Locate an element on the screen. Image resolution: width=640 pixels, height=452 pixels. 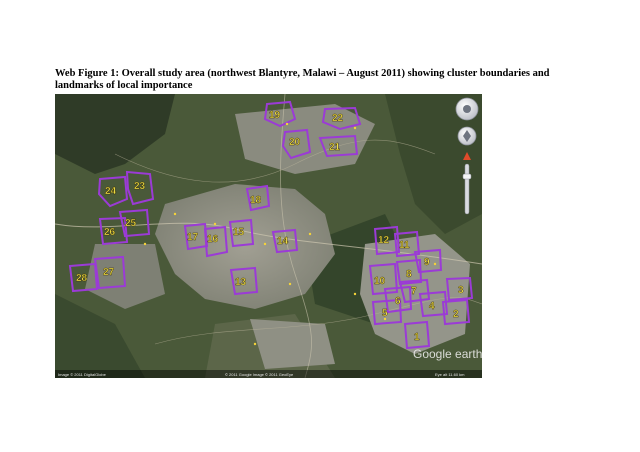
cluster-label-6: 6 is located at coordinates (398, 301).